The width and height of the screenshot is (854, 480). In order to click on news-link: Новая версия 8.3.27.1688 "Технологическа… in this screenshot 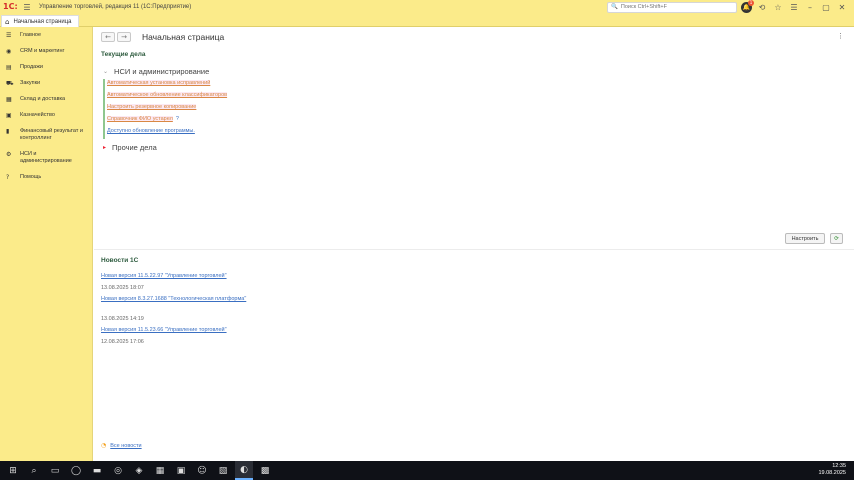, I will do `click(173, 299)`.